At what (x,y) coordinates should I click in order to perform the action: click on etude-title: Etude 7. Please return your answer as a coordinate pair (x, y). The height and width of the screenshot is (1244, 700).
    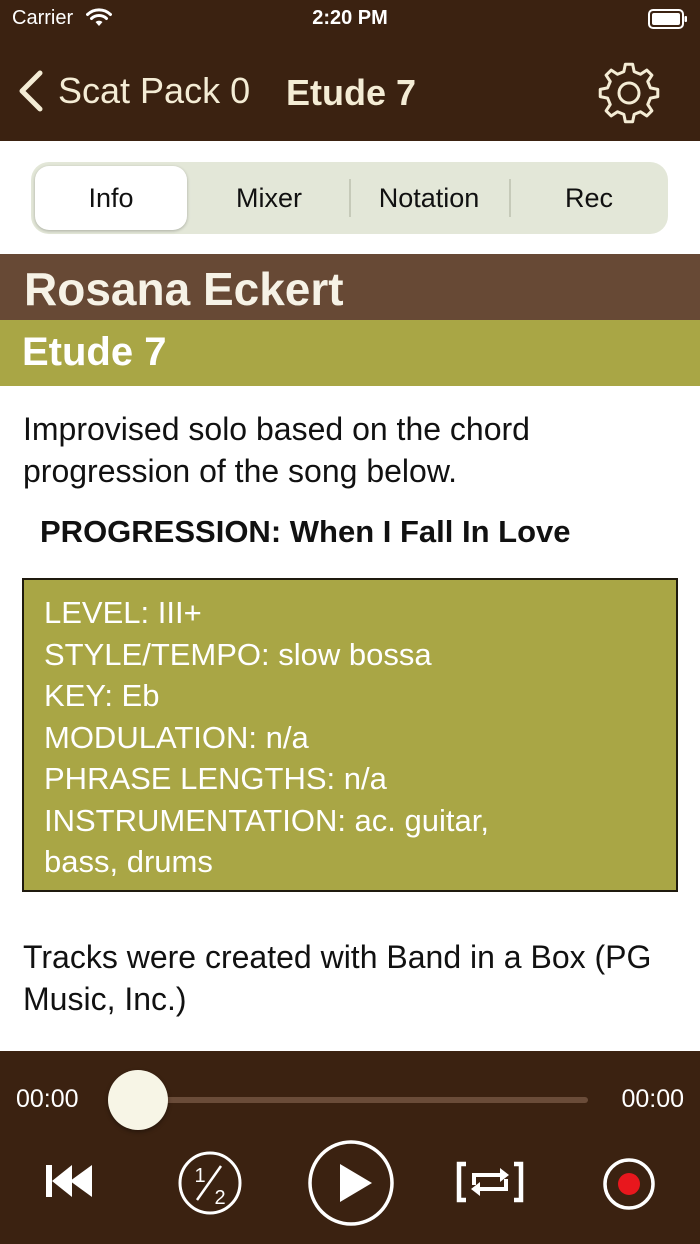
    Looking at the image, I should click on (94, 352).